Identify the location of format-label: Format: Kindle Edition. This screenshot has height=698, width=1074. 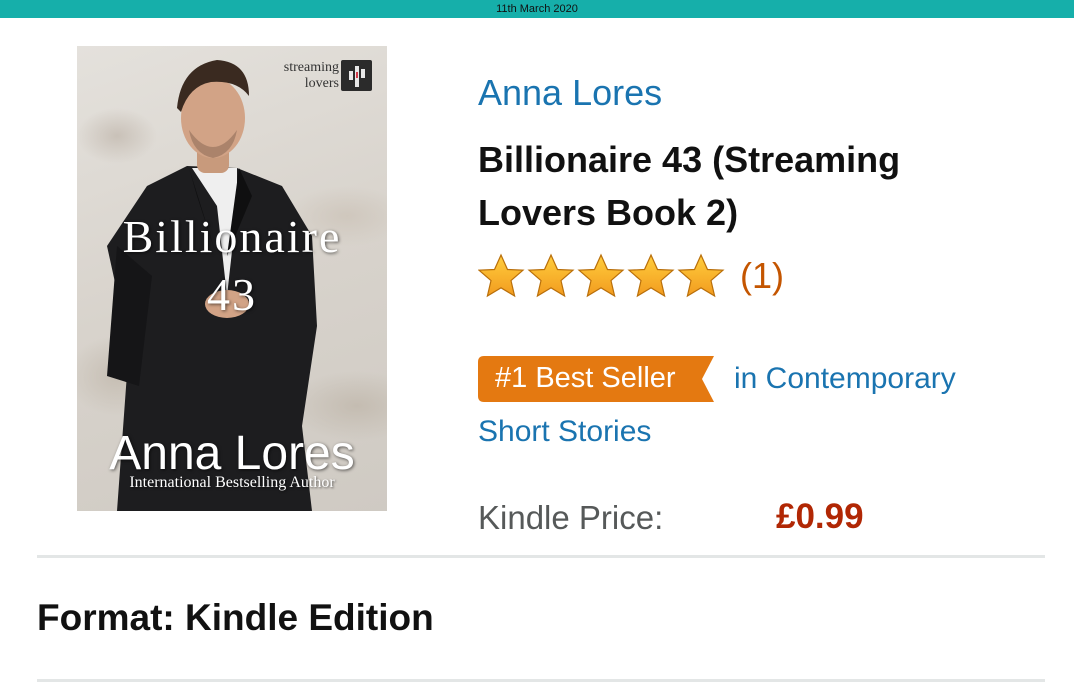
(235, 617).